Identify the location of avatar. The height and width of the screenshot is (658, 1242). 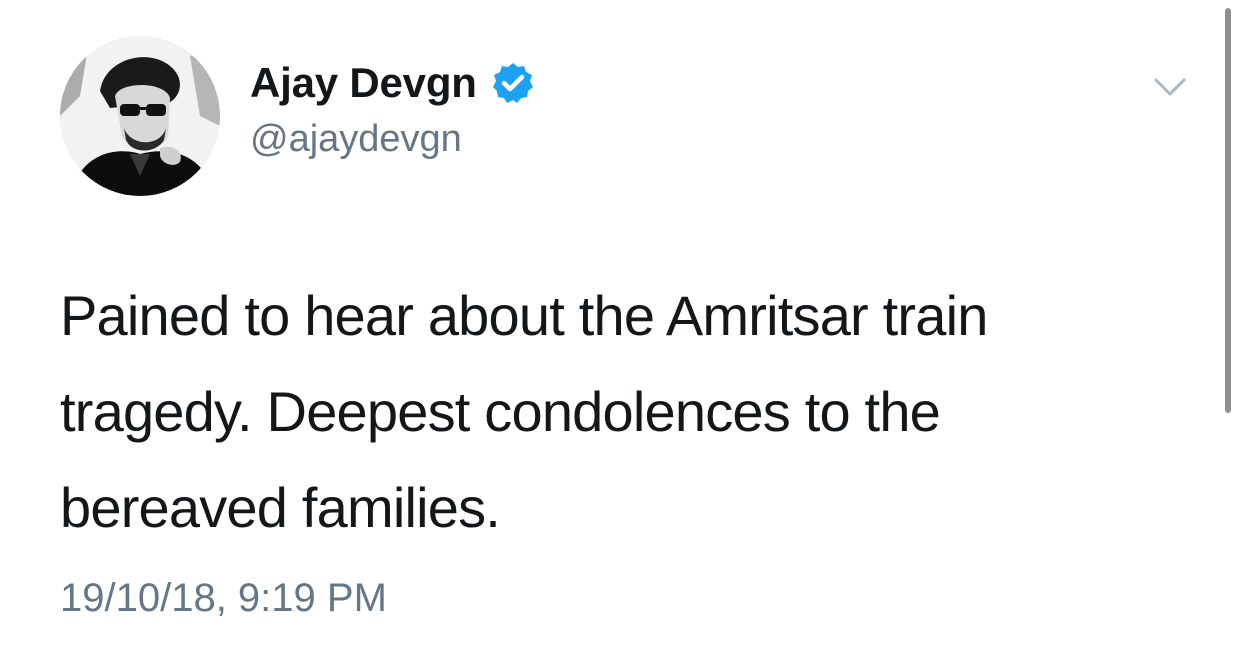
(140, 116).